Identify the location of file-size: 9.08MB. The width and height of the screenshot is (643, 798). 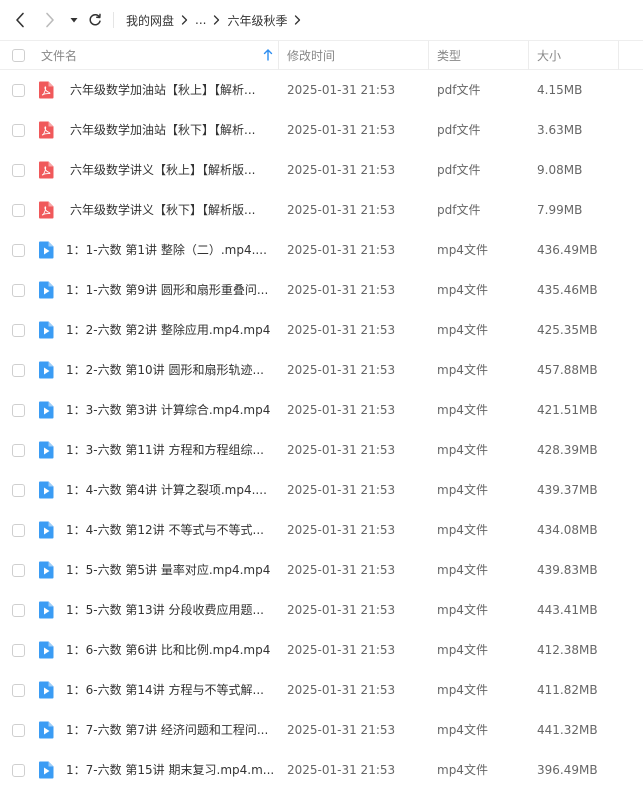
(560, 170).